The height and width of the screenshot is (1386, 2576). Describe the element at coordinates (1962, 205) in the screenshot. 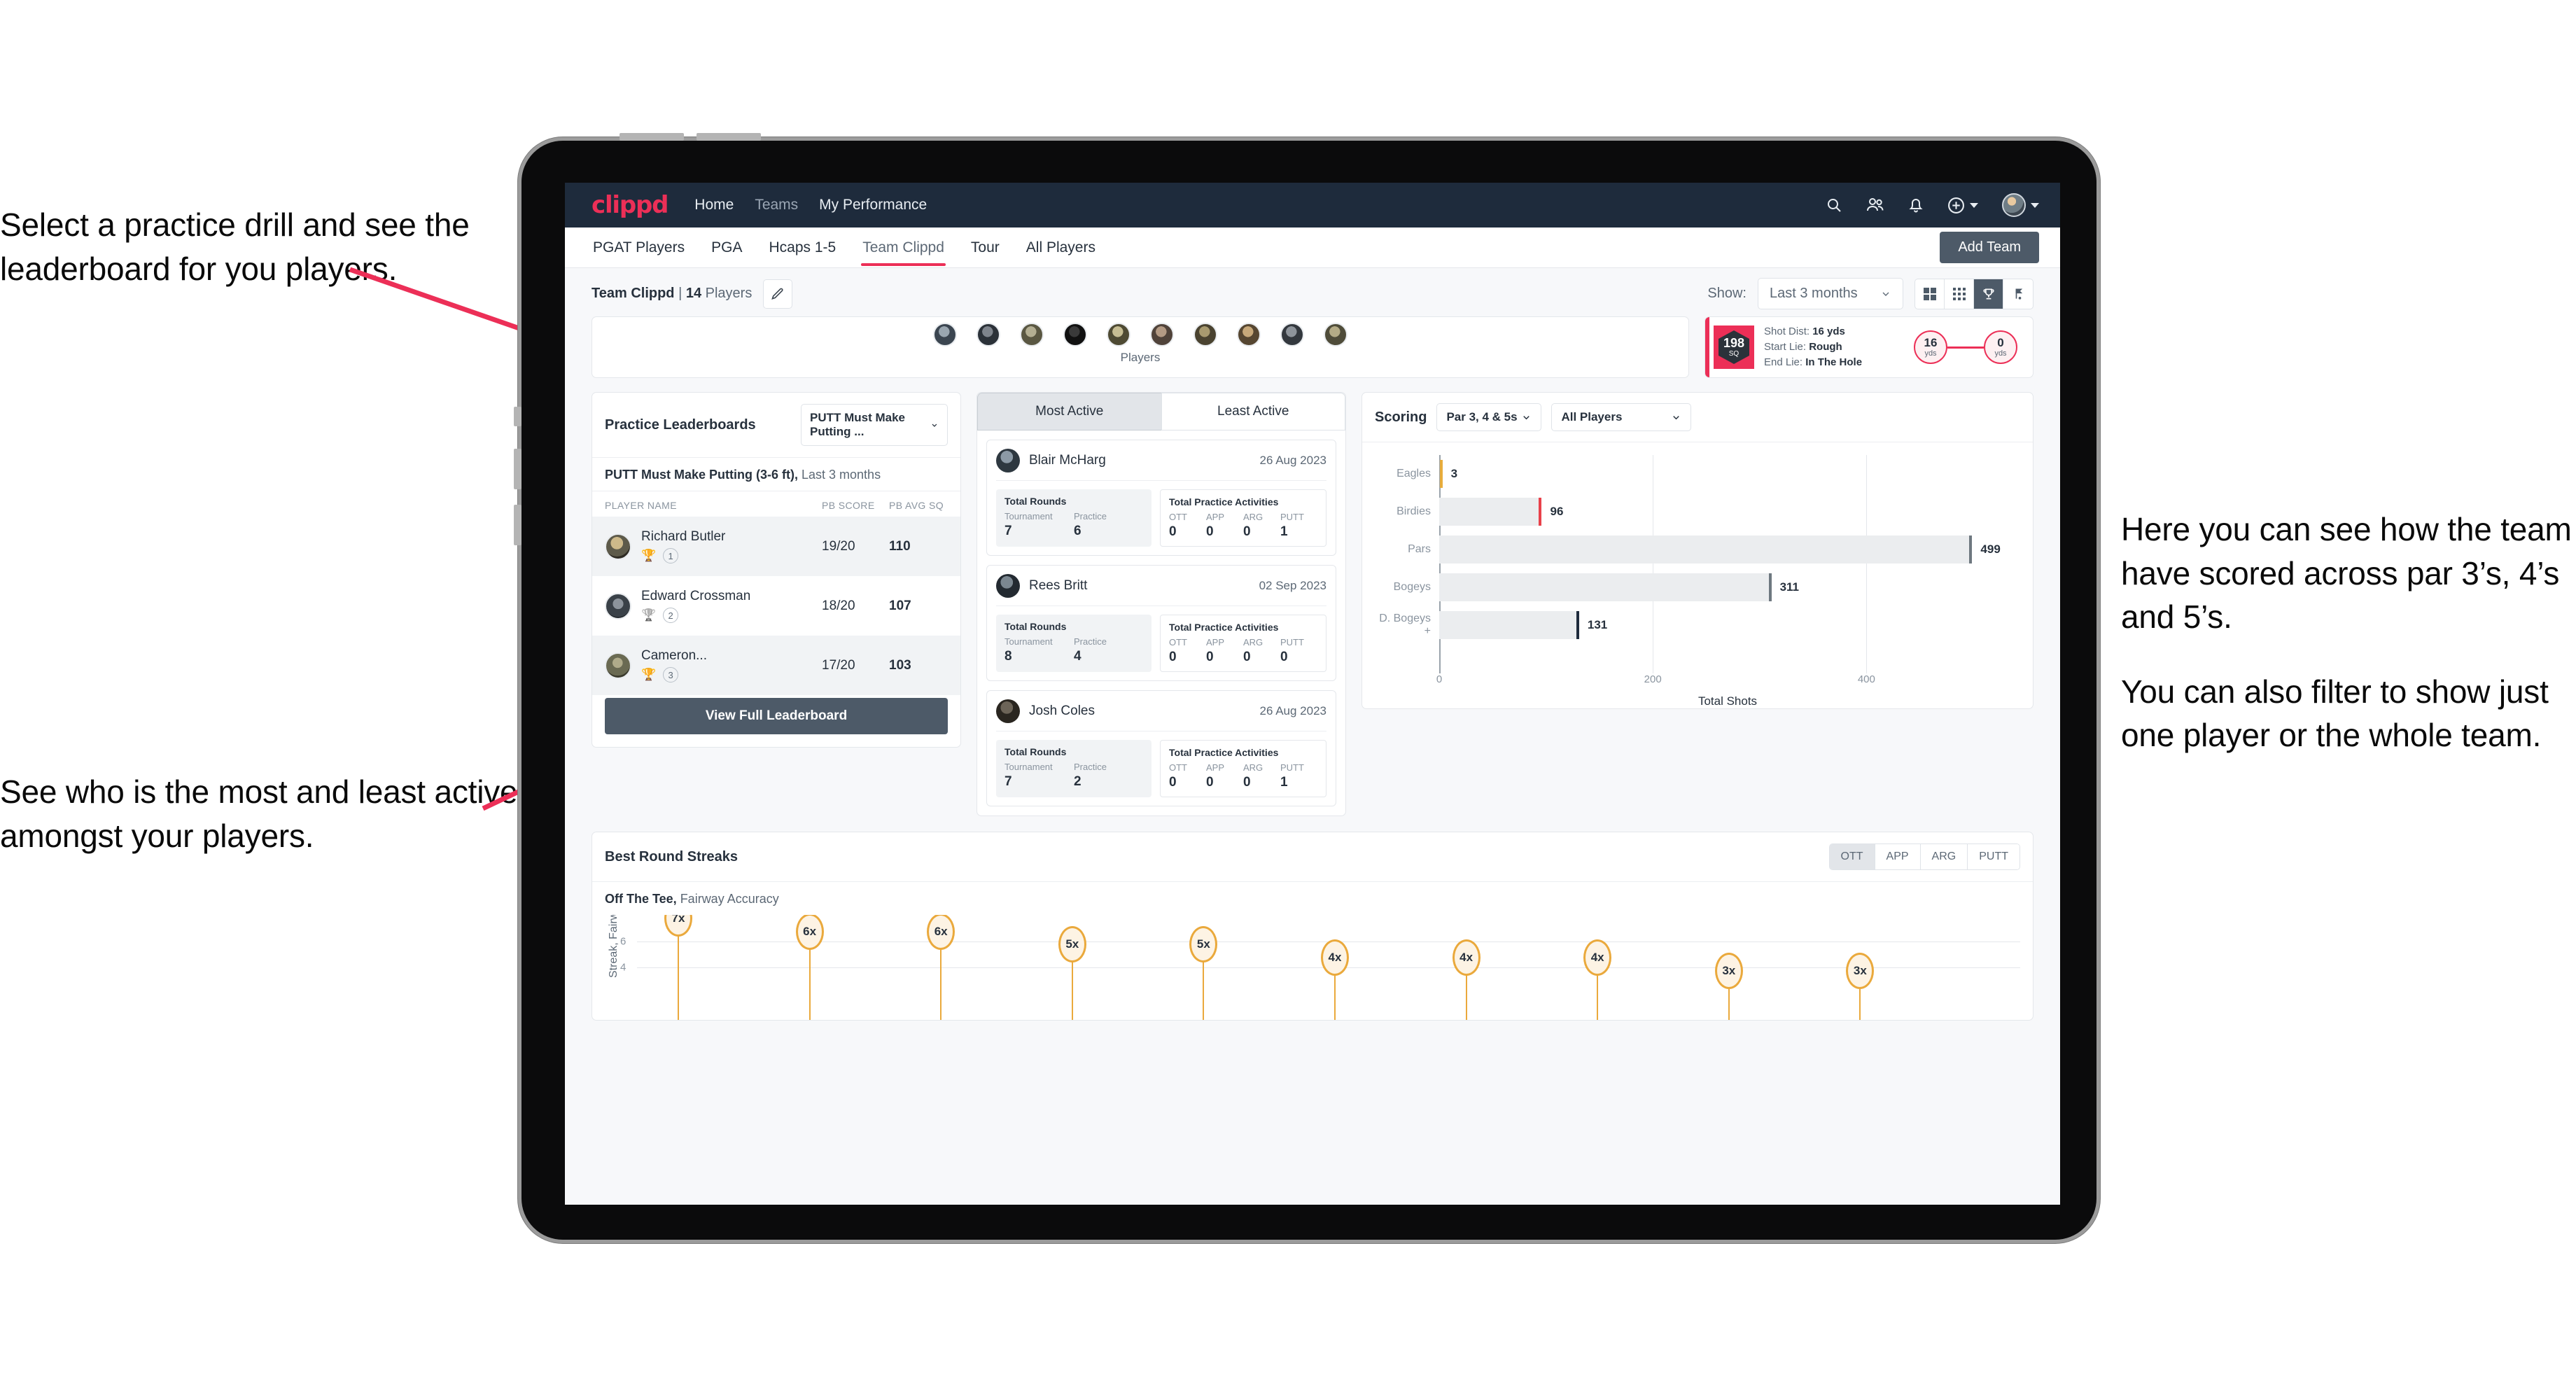

I see `plus-circle-icon` at that location.